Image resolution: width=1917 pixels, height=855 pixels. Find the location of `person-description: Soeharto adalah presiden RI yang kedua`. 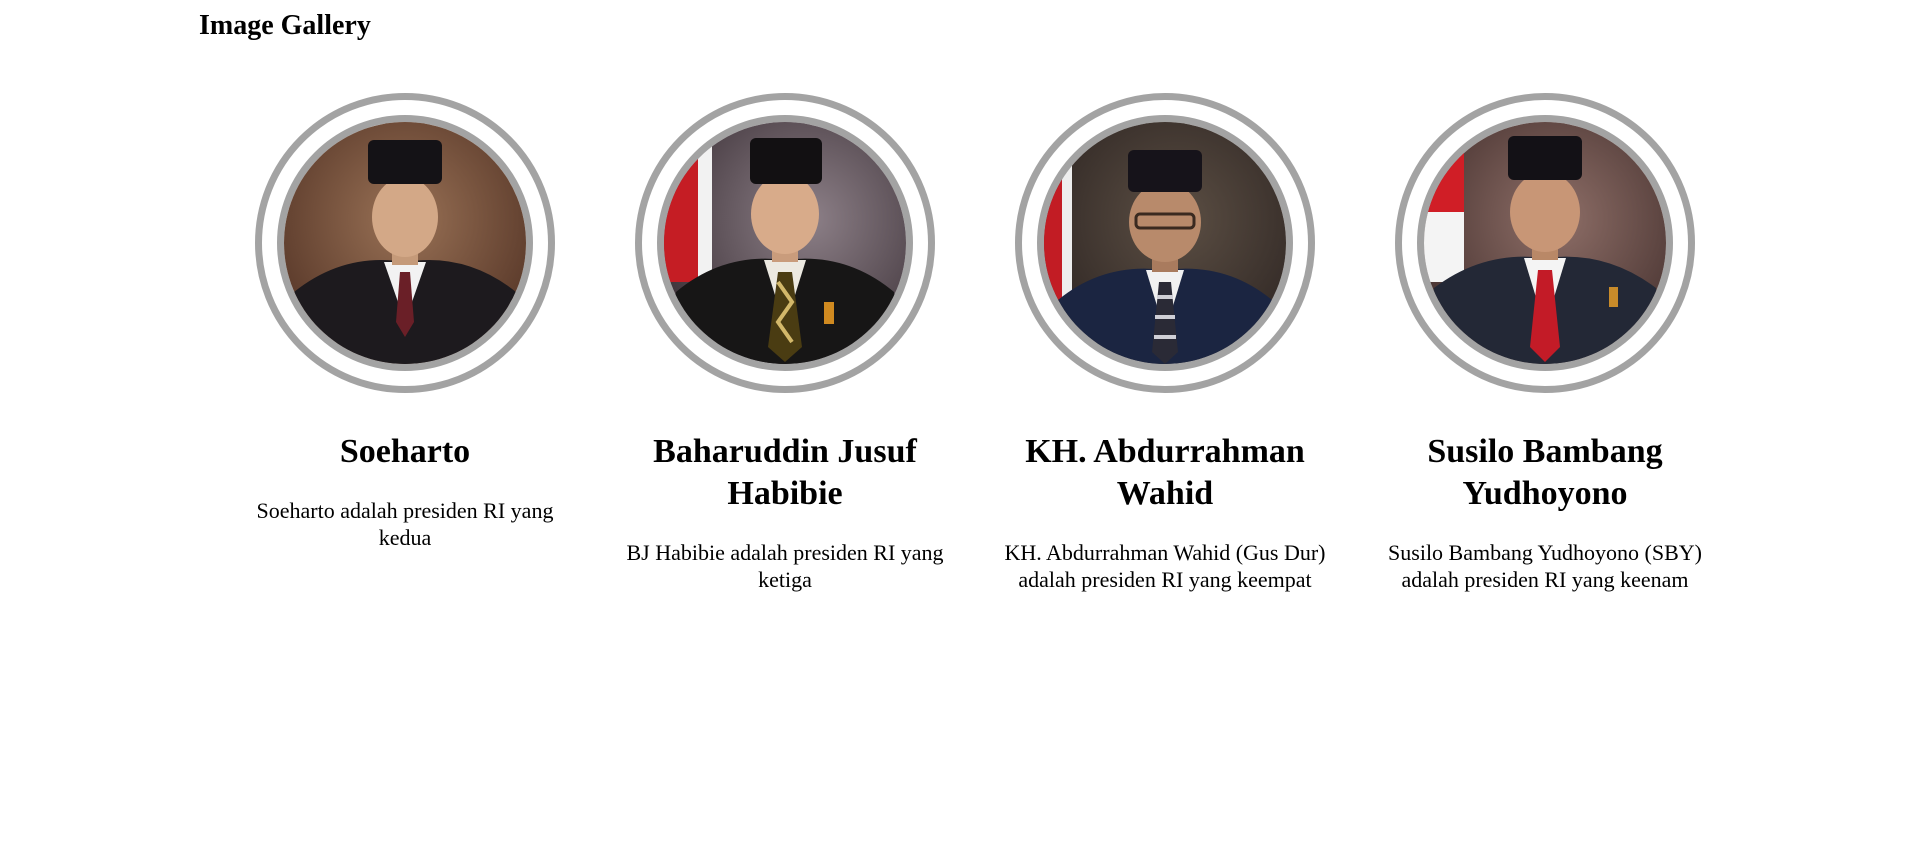

person-description: Soeharto adalah presiden RI yang kedua is located at coordinates (405, 524).